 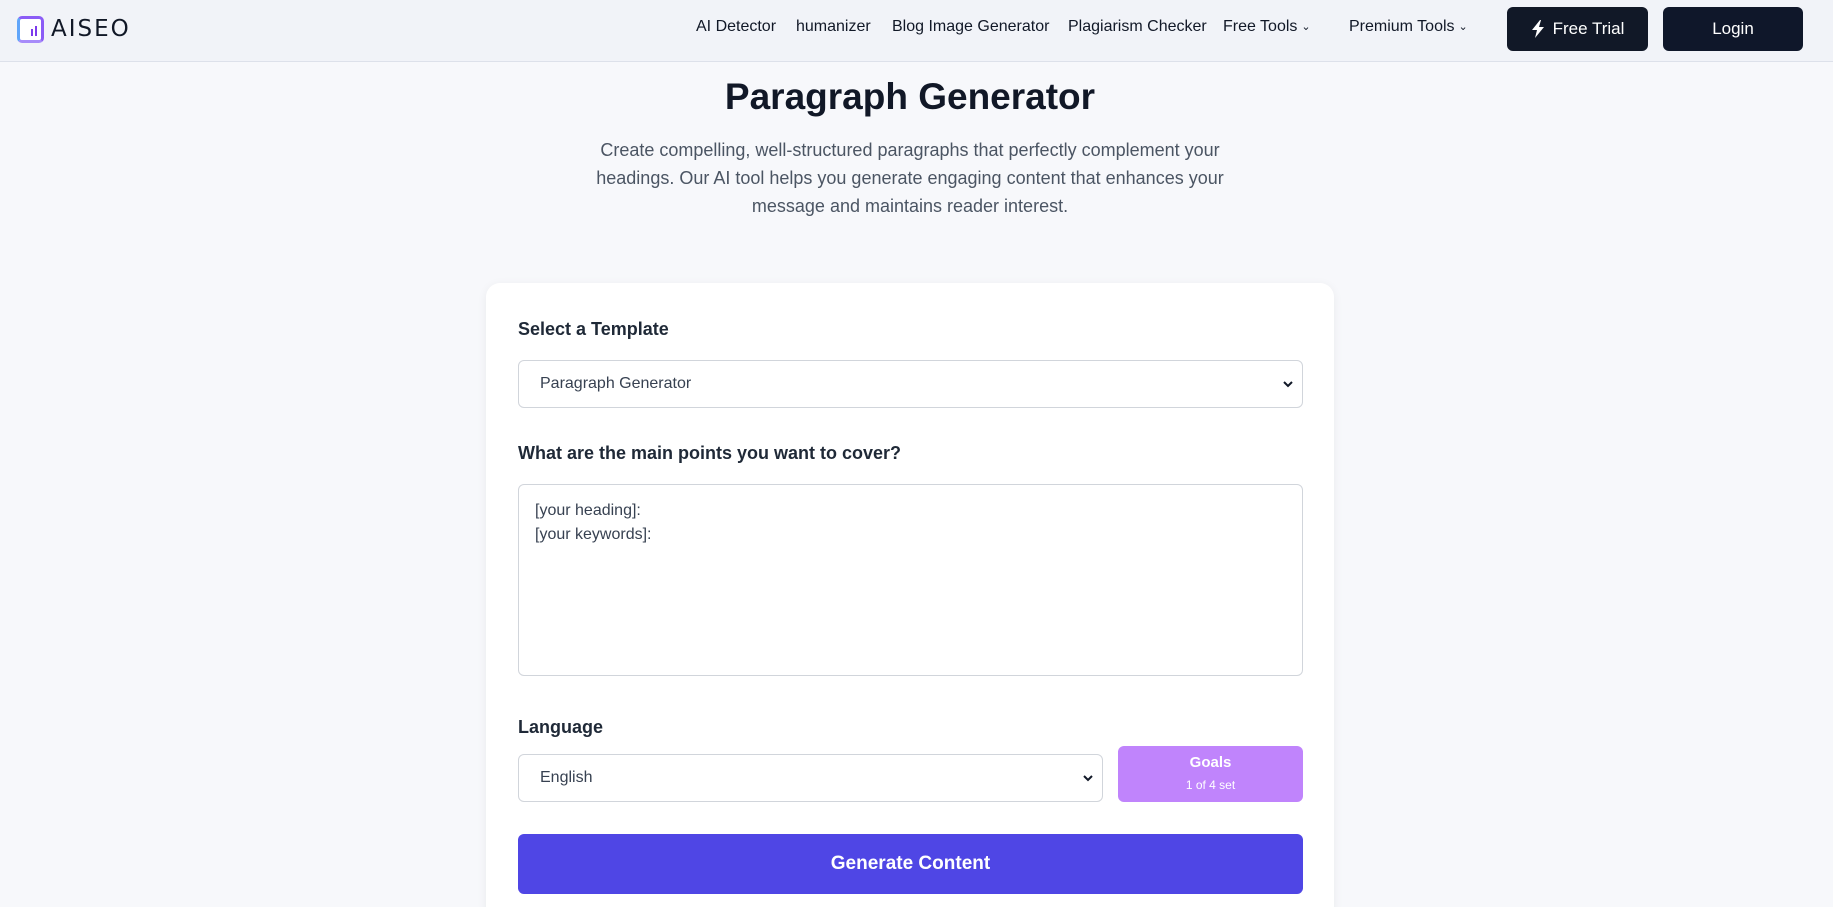 I want to click on goals-title: Goals, so click(x=1210, y=762).